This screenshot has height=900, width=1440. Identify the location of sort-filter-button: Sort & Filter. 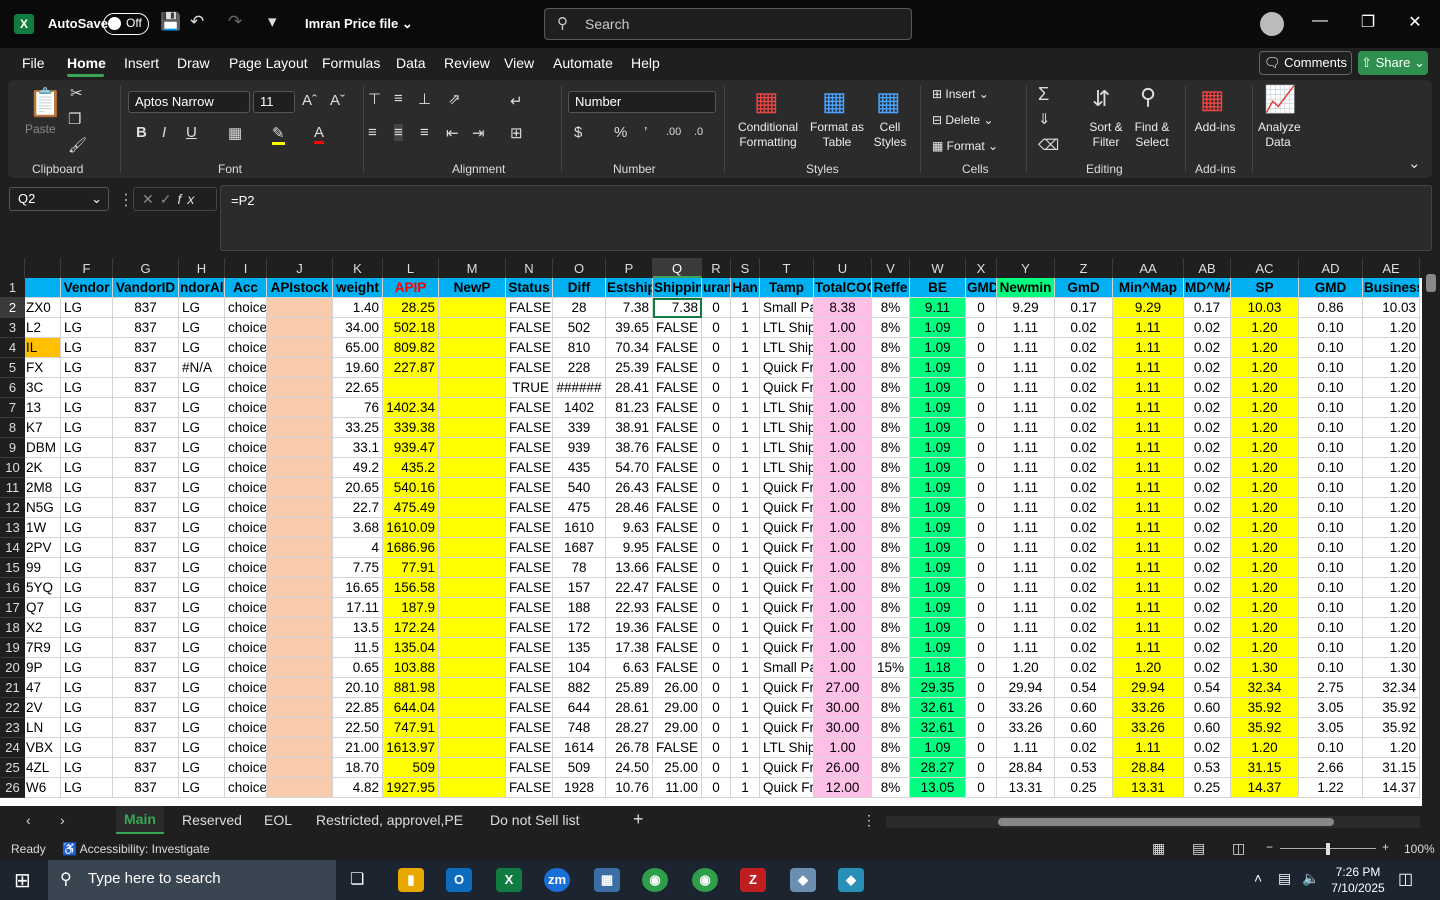
(1106, 135).